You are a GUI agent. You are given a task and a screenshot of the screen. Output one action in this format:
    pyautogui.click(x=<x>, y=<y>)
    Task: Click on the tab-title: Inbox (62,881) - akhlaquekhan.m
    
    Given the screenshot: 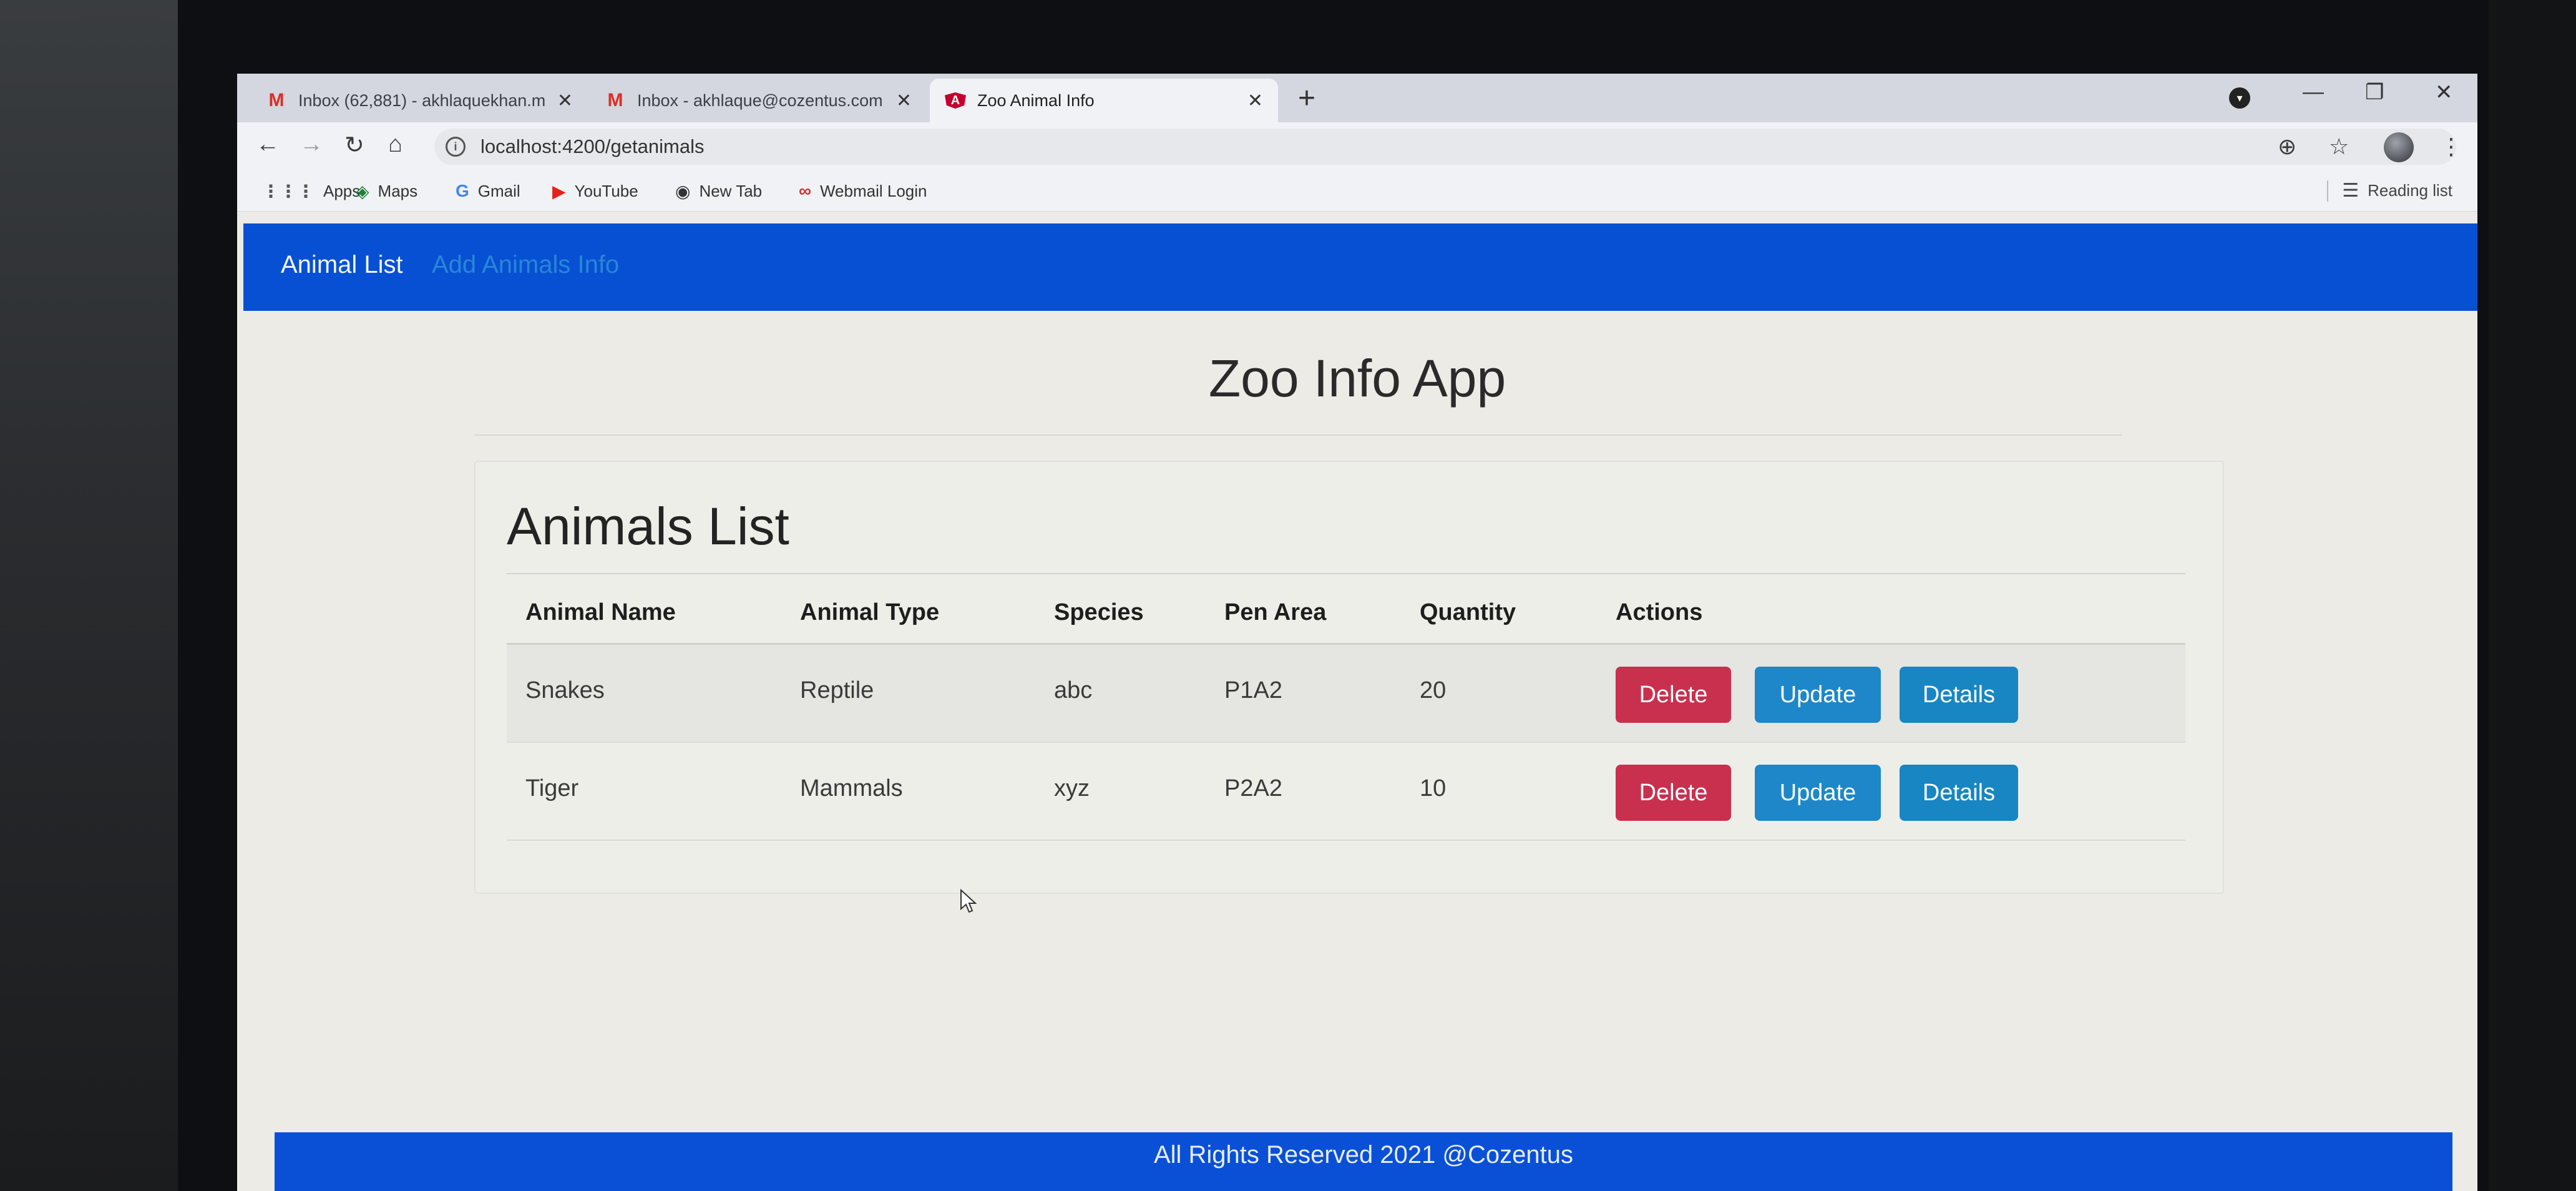 What is the action you would take?
    pyautogui.click(x=422, y=100)
    